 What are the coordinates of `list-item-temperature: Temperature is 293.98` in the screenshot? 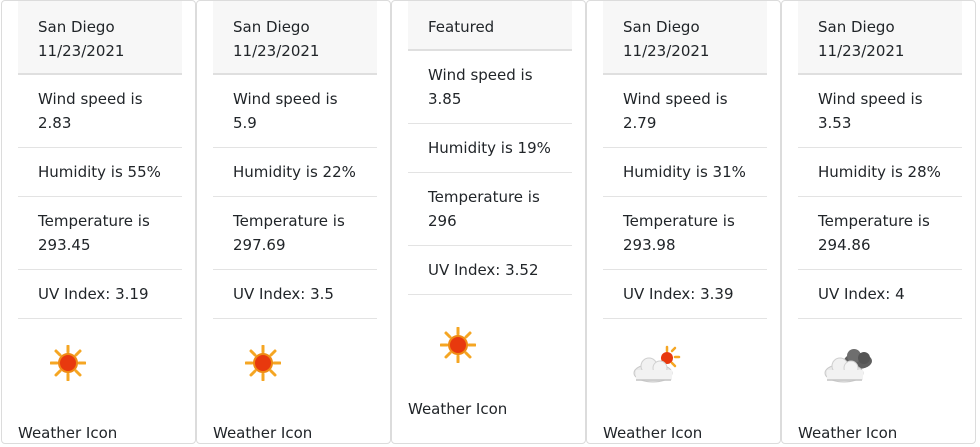 It's located at (685, 233).